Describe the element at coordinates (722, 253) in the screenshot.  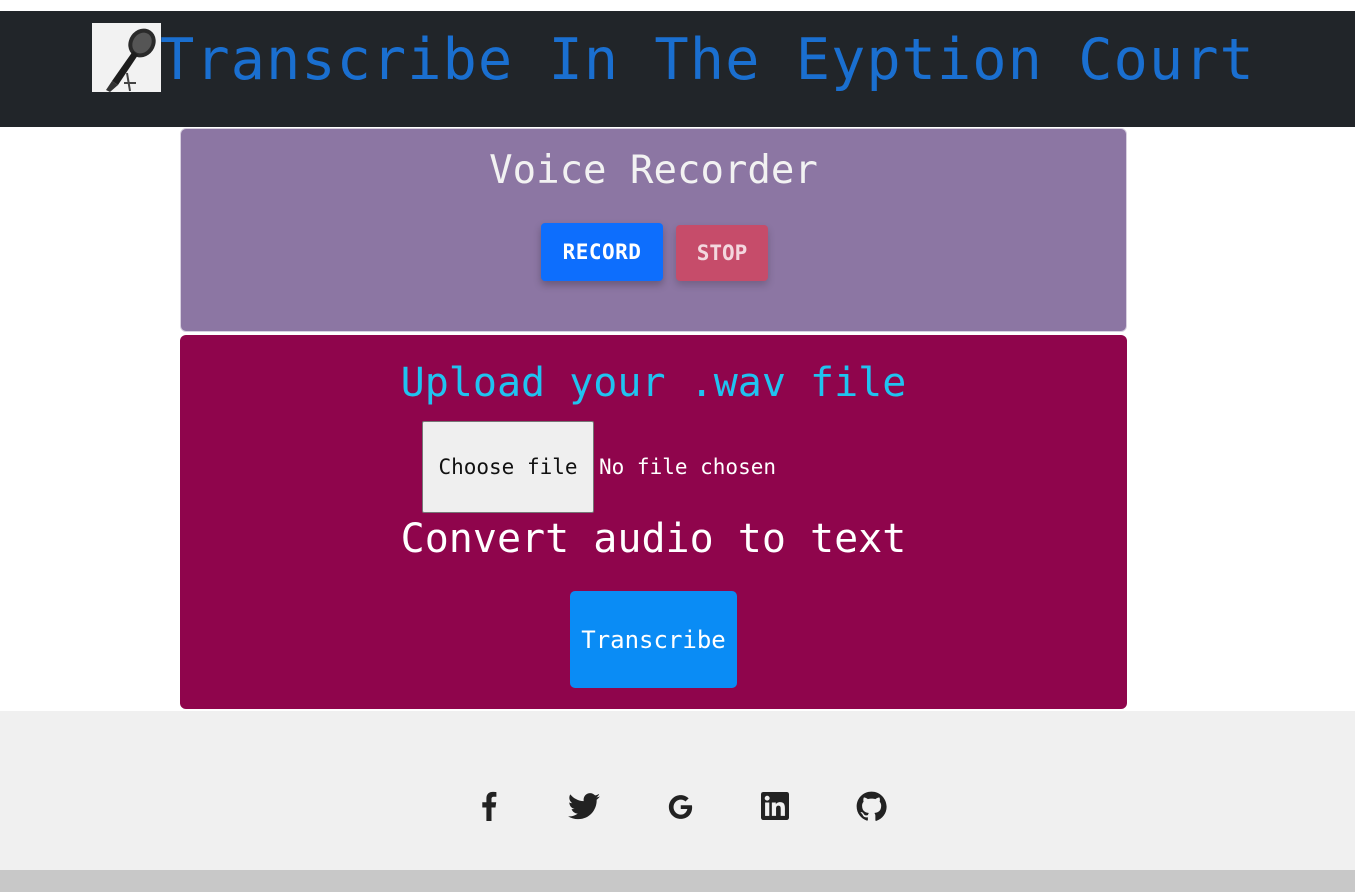
I see `stop-button: STOP` at that location.